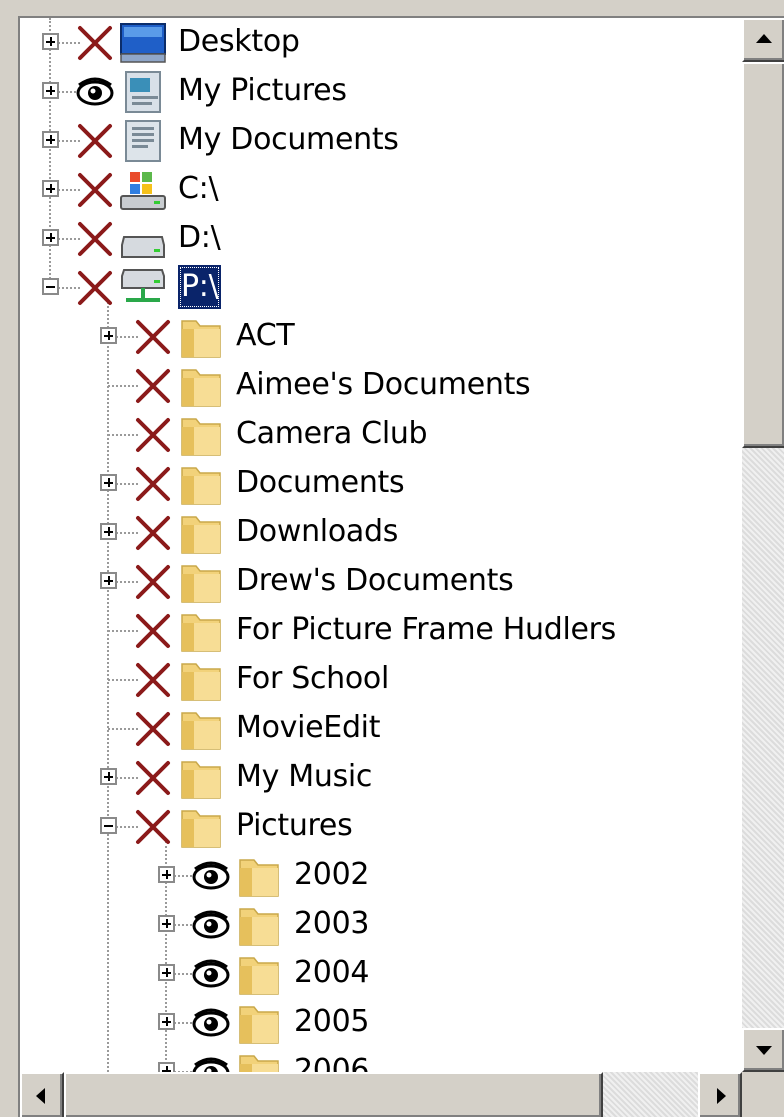  I want to click on tree-item: Camera Club, so click(381, 434).